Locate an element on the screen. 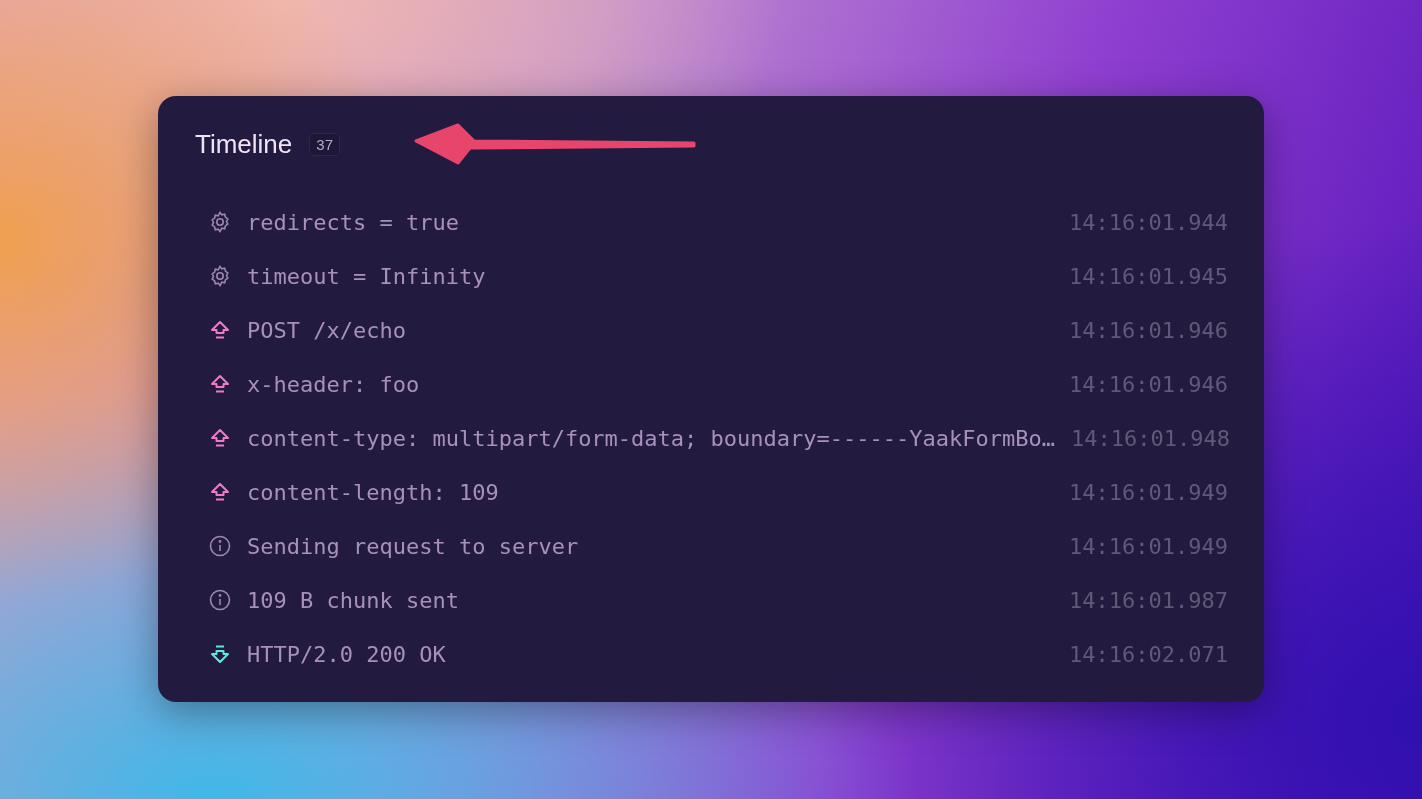 This screenshot has width=1422, height=799. event-time: 14:16:02.071 is located at coordinates (1148, 654).